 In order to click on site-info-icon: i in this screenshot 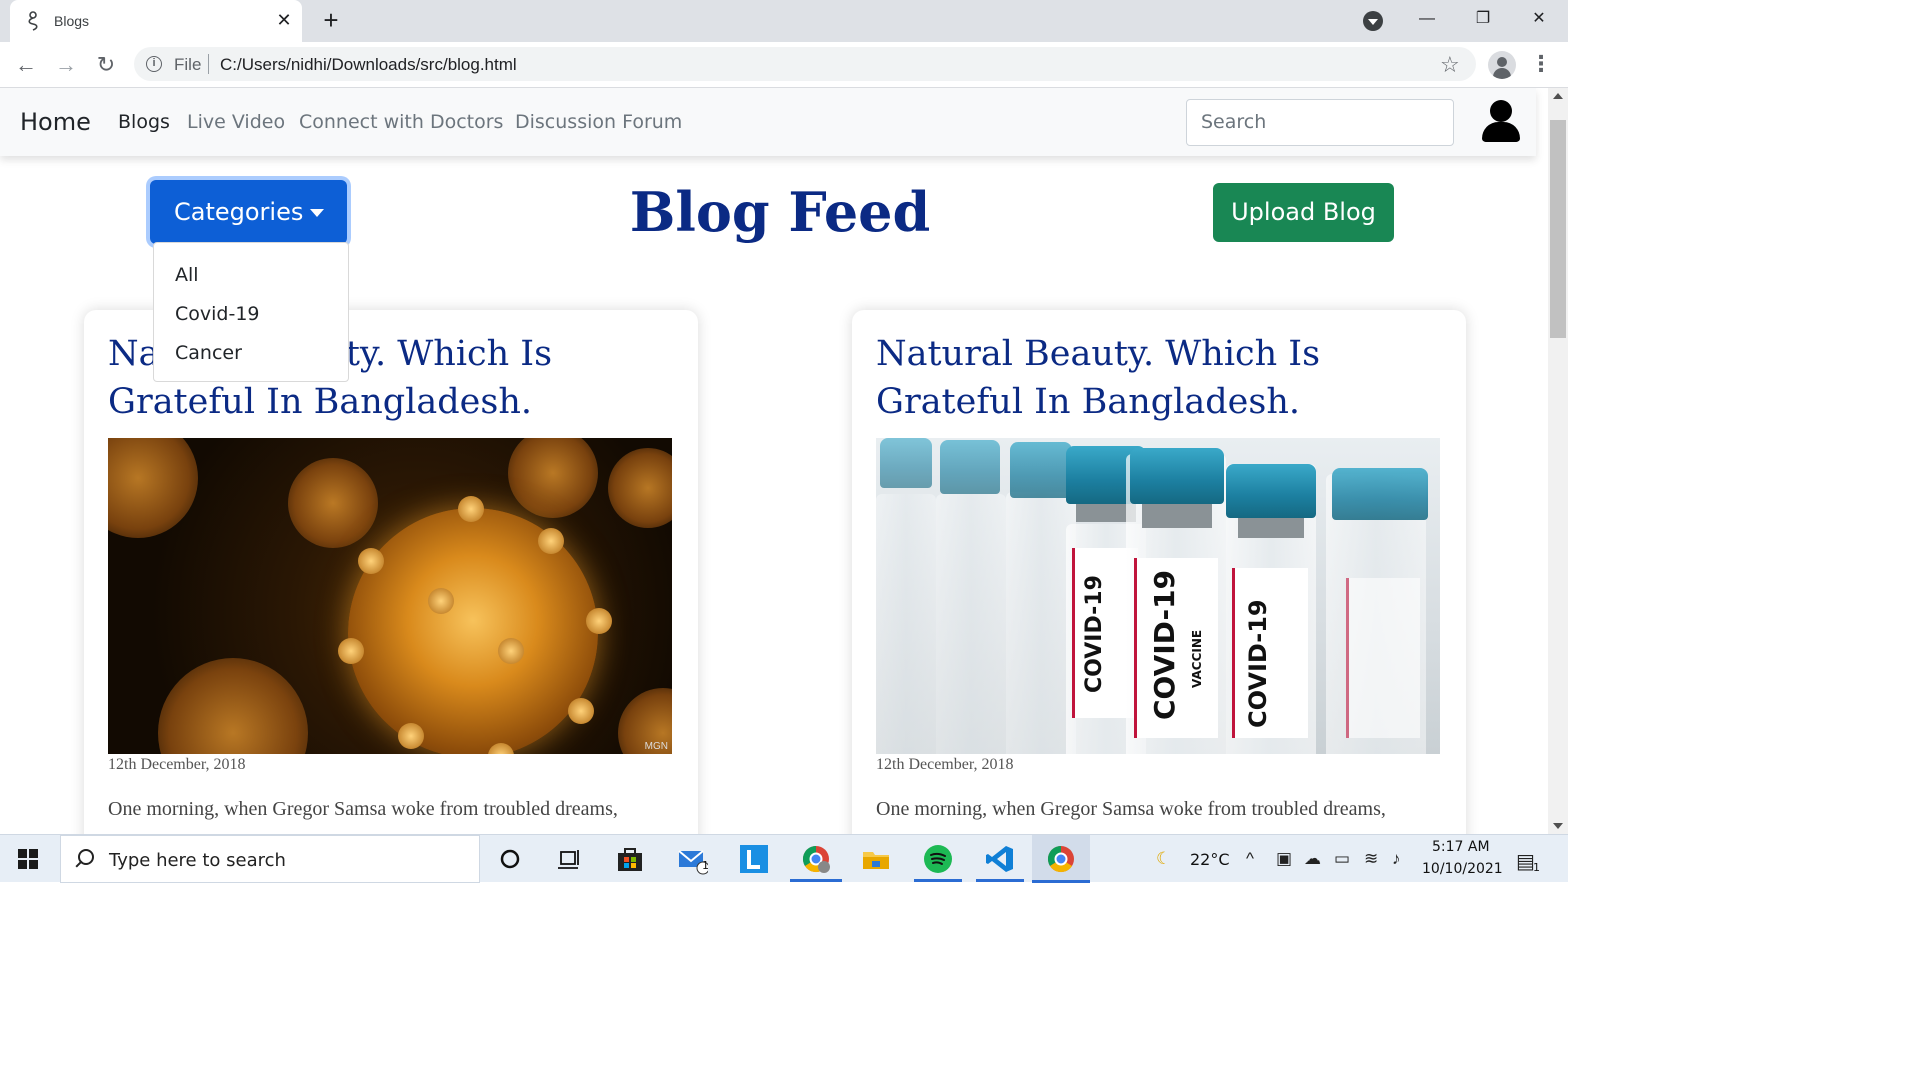, I will do `click(154, 64)`.